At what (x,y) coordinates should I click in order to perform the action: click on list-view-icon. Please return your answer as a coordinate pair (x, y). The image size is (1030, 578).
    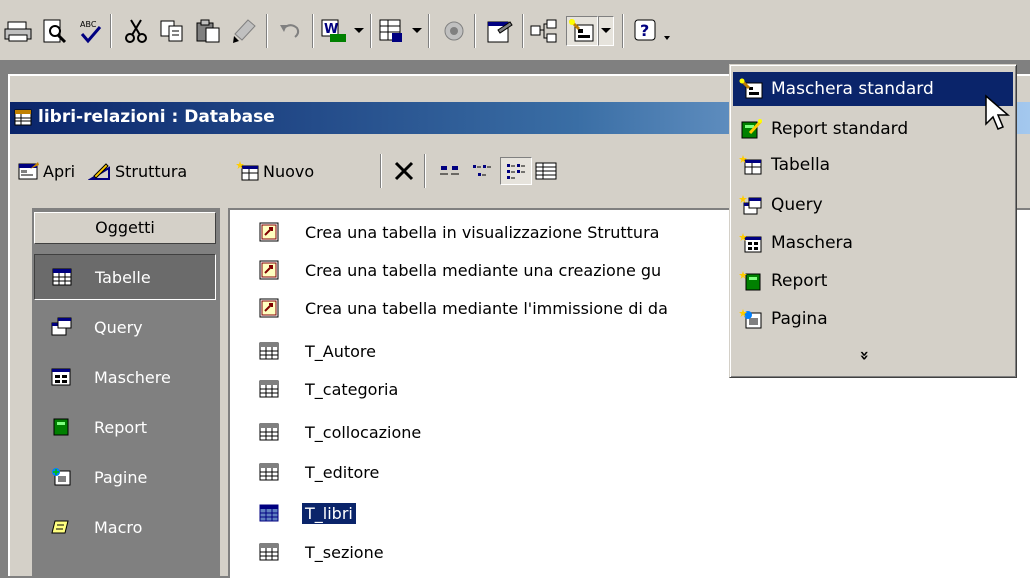
    Looking at the image, I should click on (516, 171).